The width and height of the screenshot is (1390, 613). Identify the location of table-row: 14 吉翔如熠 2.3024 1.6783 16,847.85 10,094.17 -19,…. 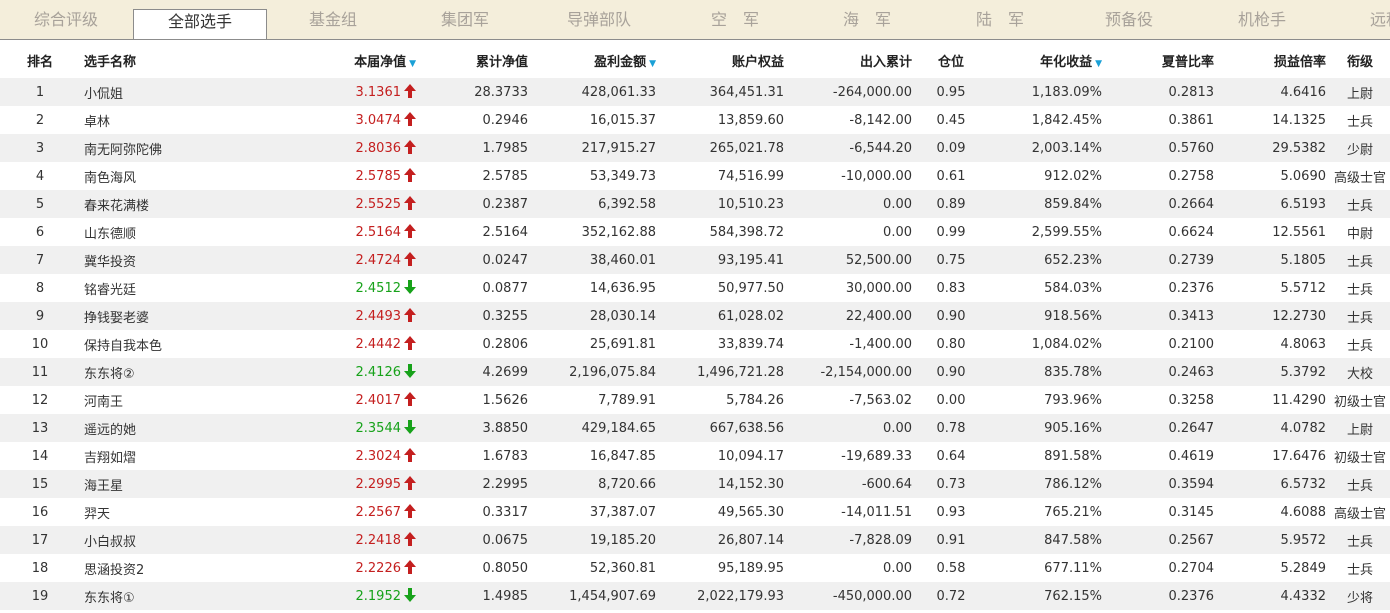
(695, 456).